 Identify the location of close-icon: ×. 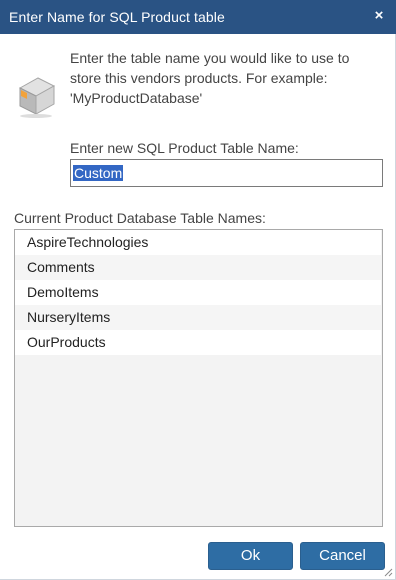
(379, 16).